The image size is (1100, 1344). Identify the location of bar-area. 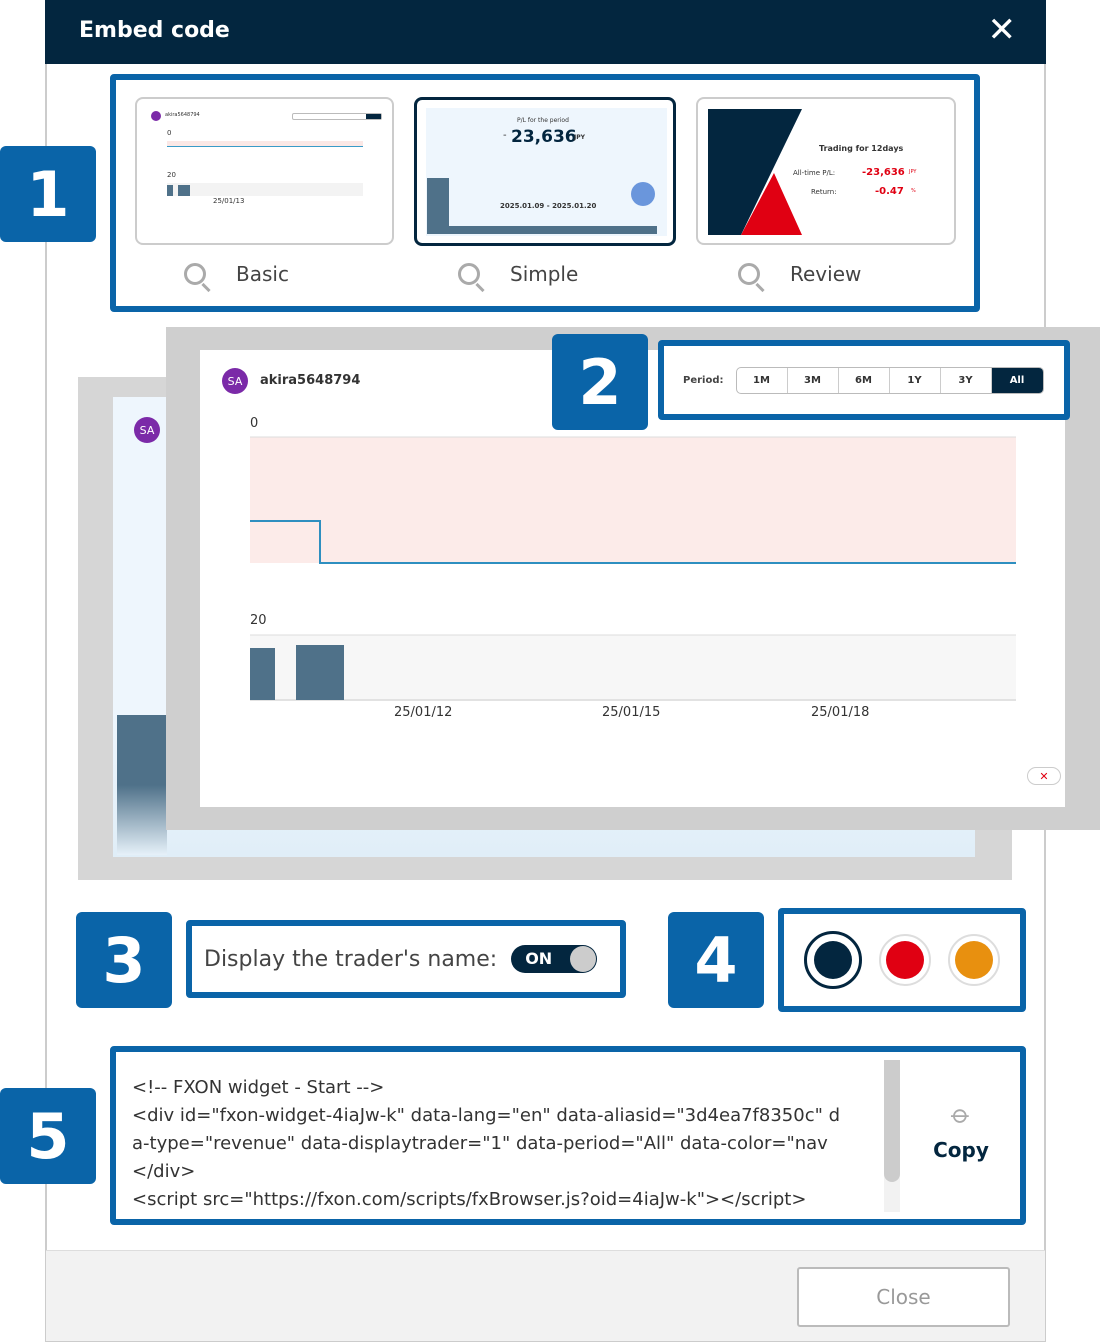
(633, 668).